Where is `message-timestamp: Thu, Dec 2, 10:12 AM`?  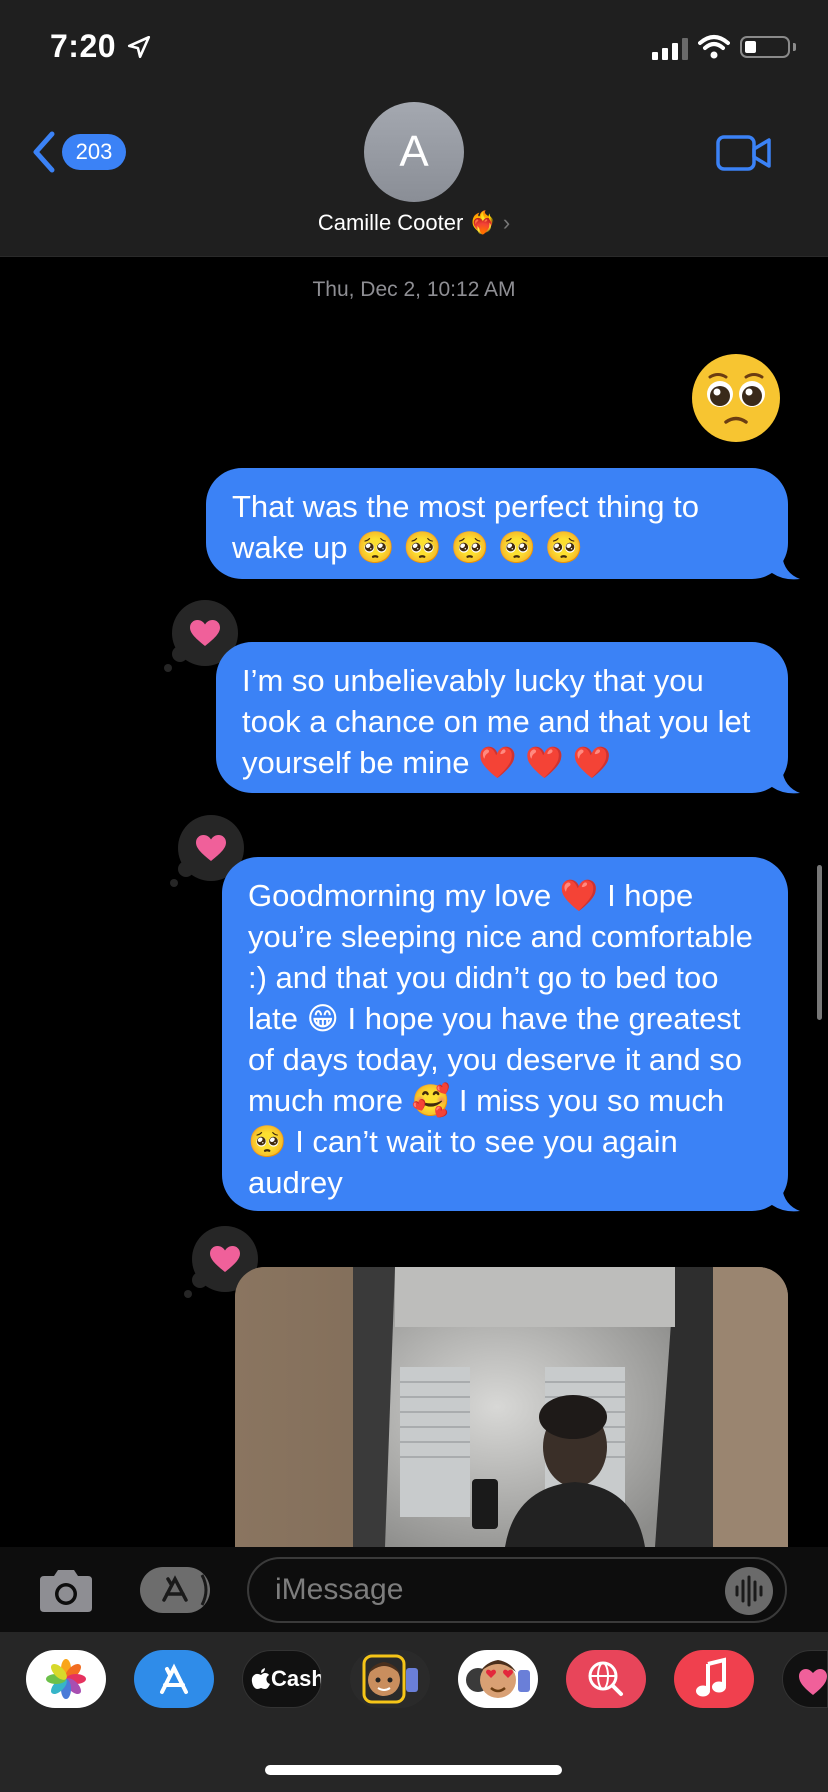 message-timestamp: Thu, Dec 2, 10:12 AM is located at coordinates (414, 289).